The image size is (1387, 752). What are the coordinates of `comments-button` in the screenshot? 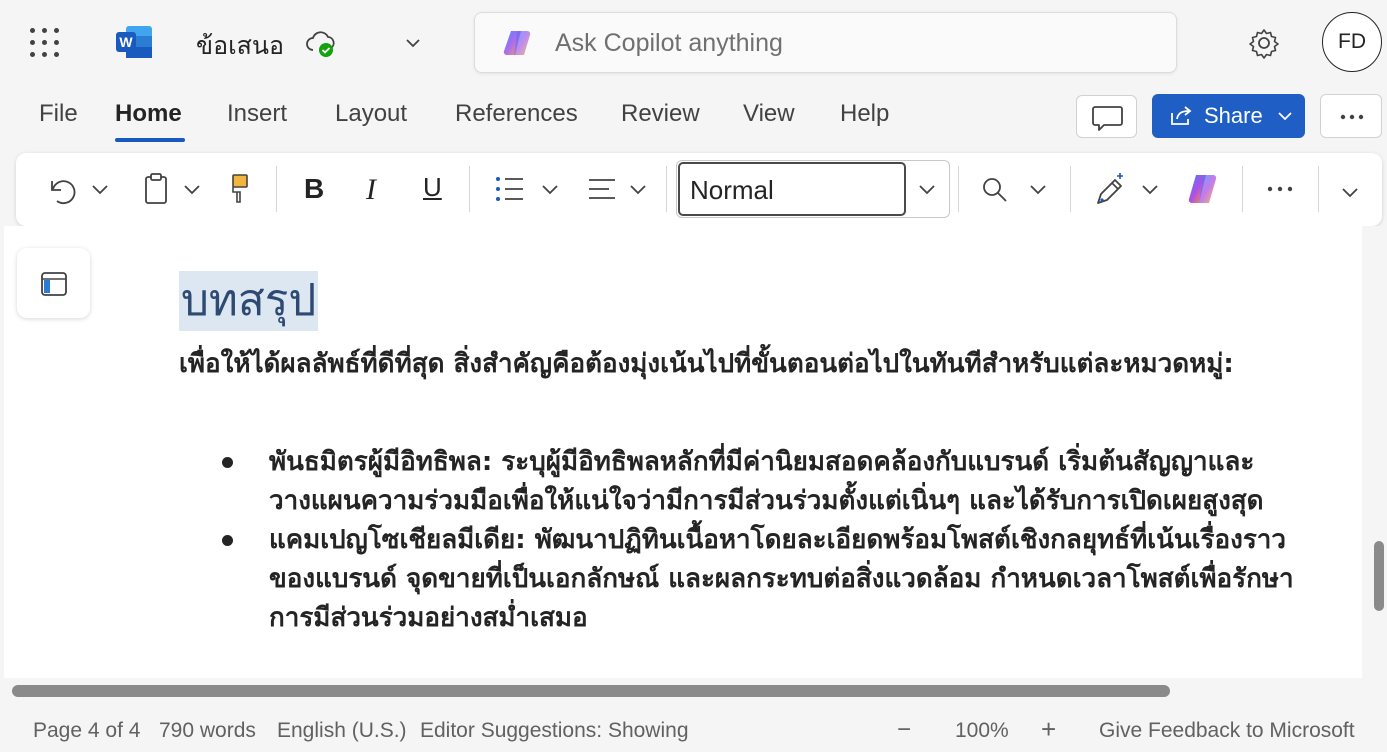 It's located at (1106, 116).